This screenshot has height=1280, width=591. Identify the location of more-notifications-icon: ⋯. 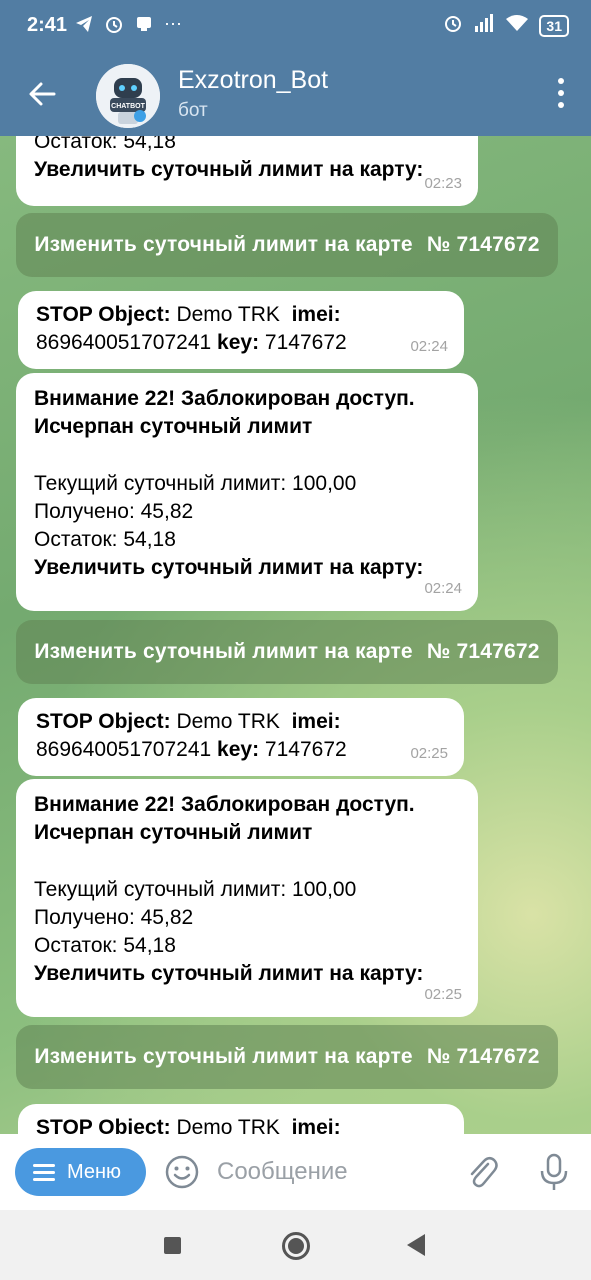
(173, 24).